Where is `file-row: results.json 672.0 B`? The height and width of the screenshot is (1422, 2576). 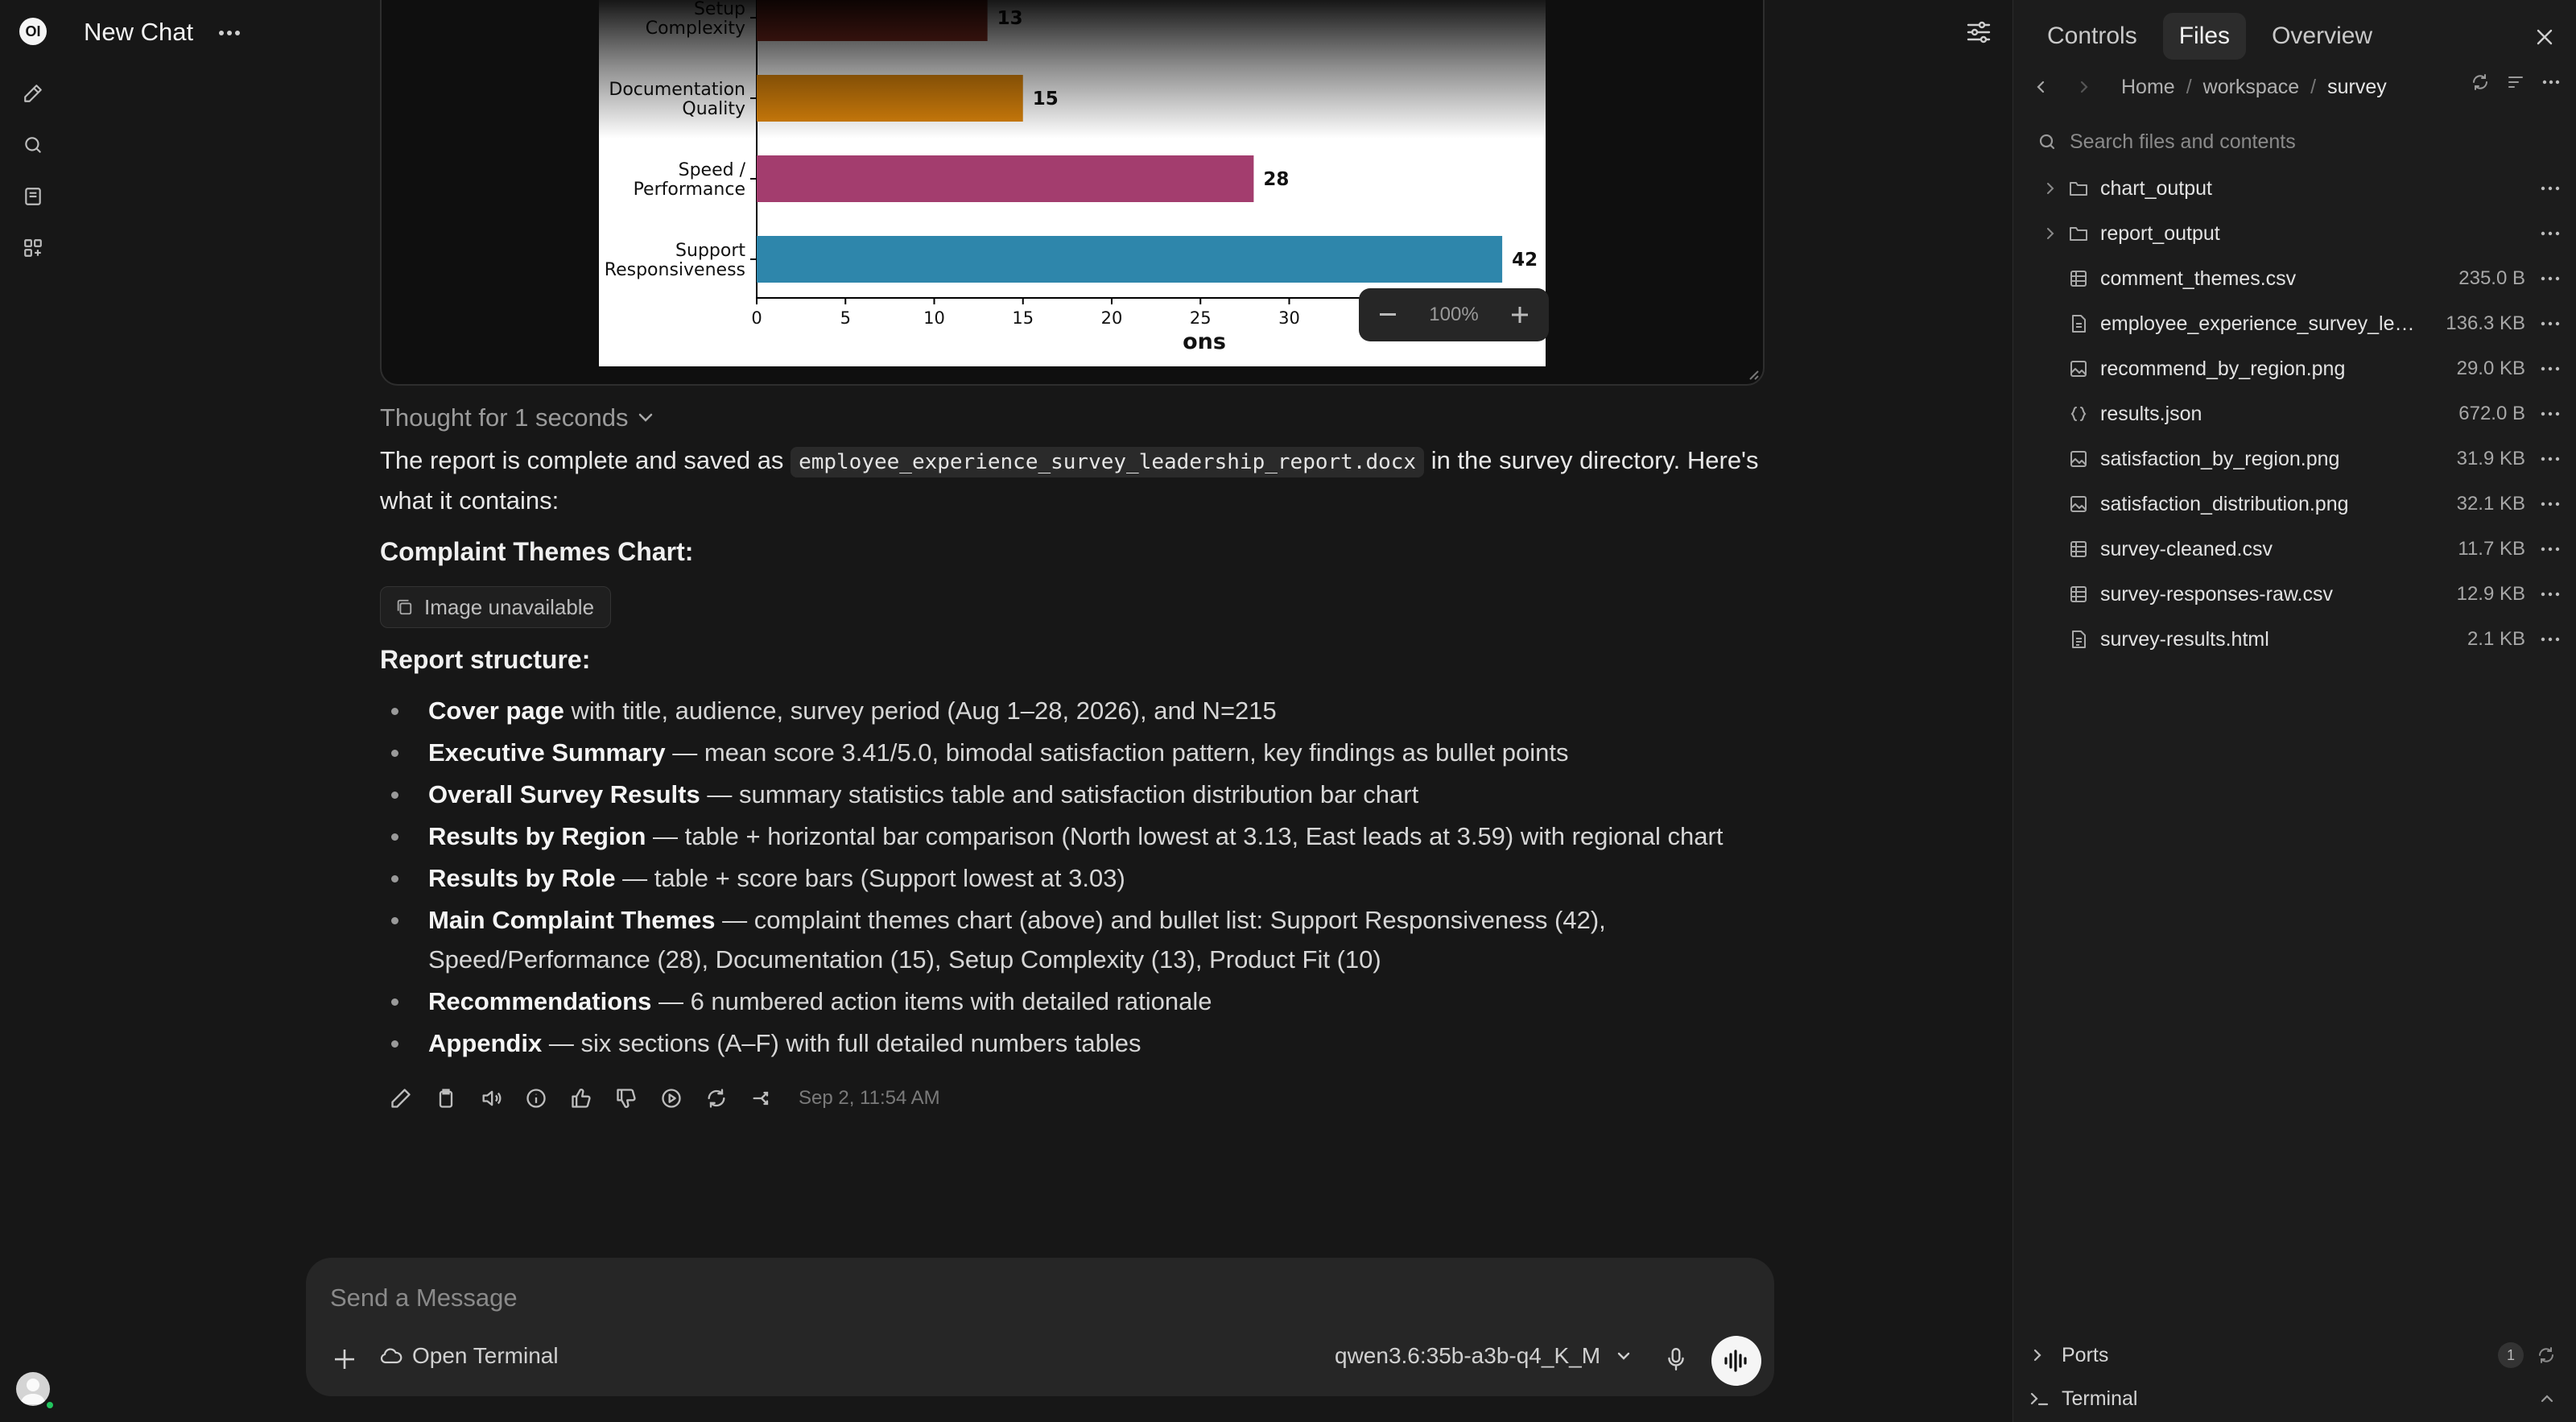
file-row: results.json 672.0 B is located at coordinates (2294, 413).